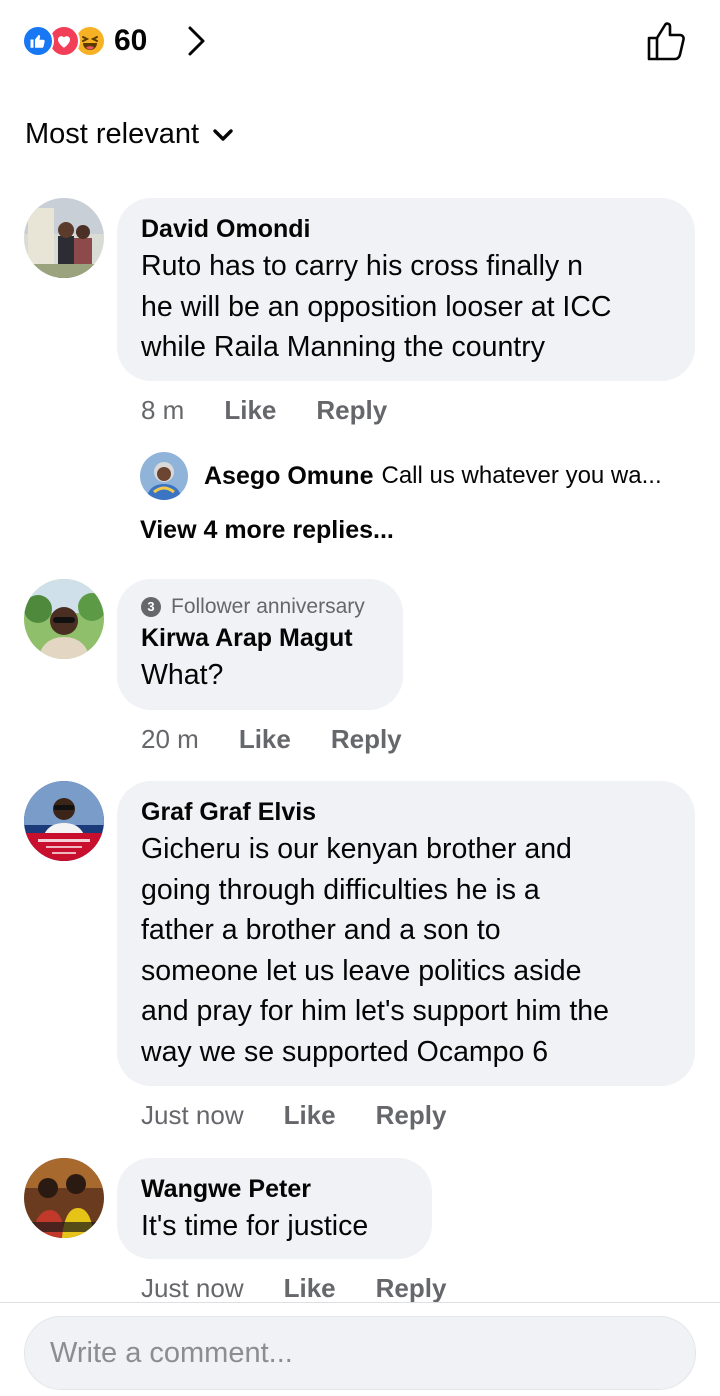 This screenshot has height=1396, width=720. What do you see at coordinates (151, 607) in the screenshot?
I see `anniversary-badge-icon: 3` at bounding box center [151, 607].